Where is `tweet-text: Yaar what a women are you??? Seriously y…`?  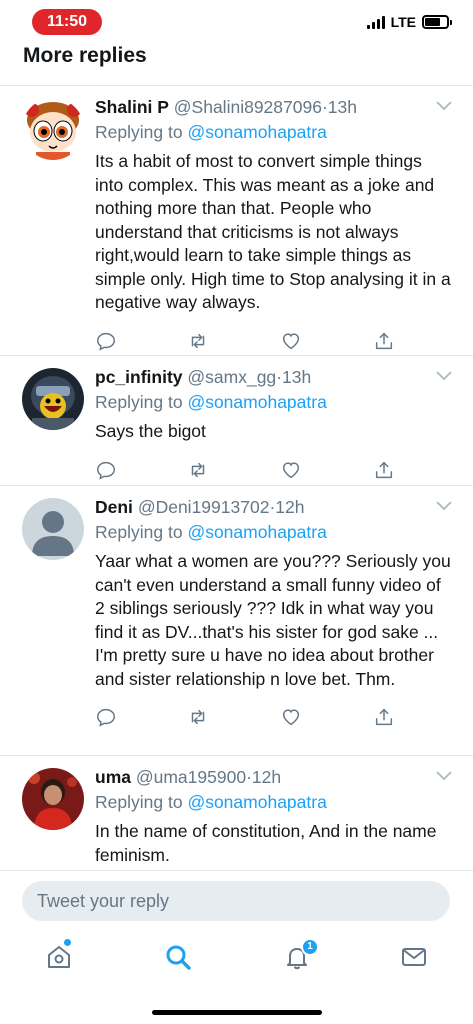 tweet-text: Yaar what a women are you??? Seriously y… is located at coordinates (273, 620).